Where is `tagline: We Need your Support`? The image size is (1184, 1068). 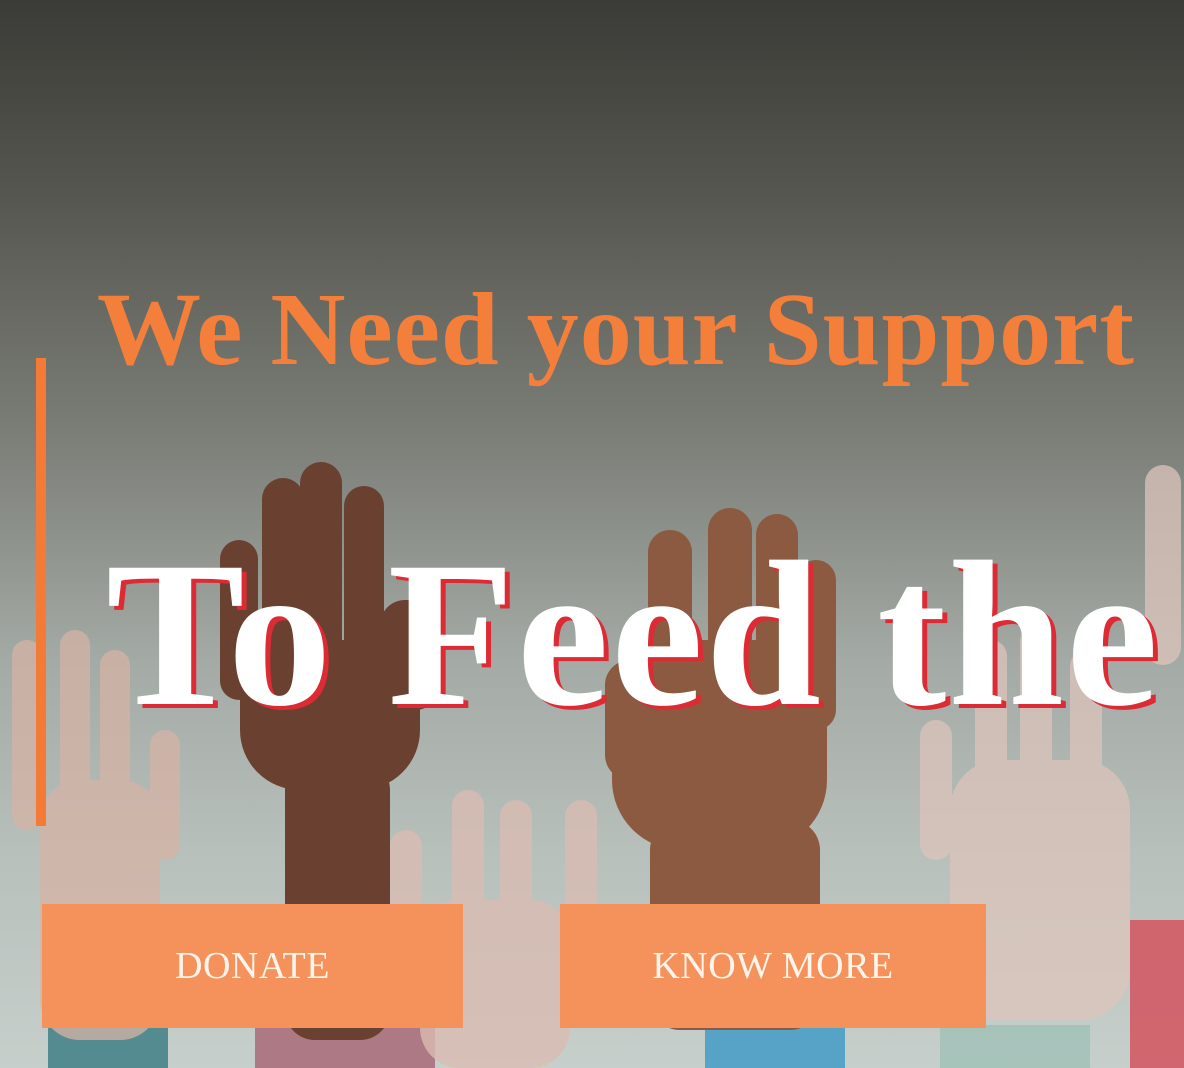
tagline: We Need your Support is located at coordinates (616, 329).